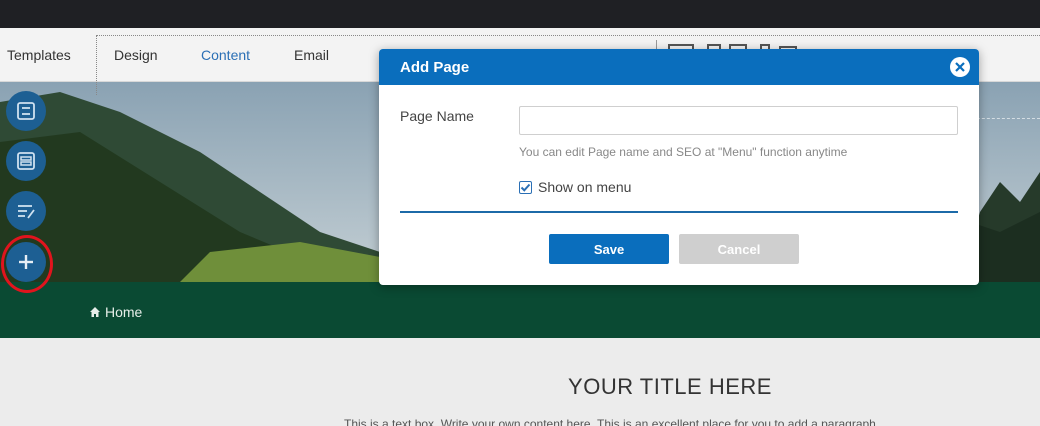 The width and height of the screenshot is (1040, 426). I want to click on dialog-header: Add Page, so click(679, 67).